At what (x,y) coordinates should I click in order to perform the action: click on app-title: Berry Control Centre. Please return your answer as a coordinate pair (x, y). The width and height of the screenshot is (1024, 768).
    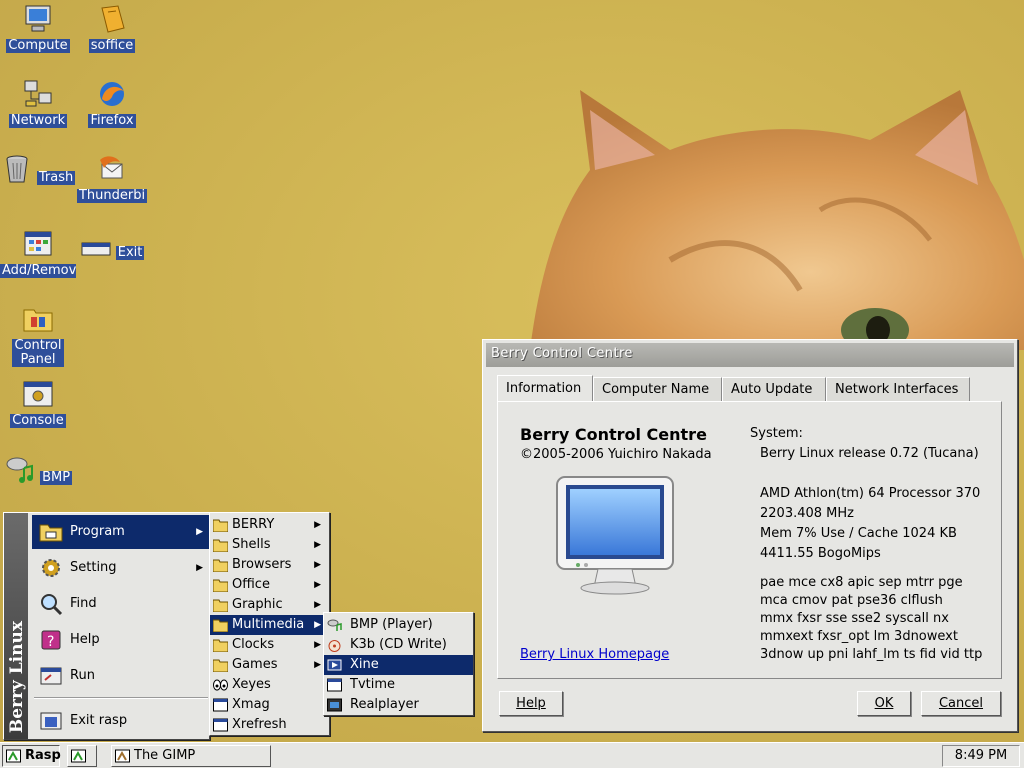
    Looking at the image, I should click on (613, 434).